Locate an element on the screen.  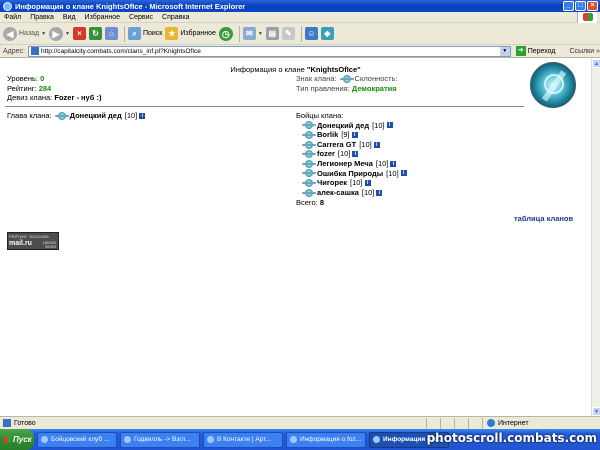
back-button: ◀ Назад ▼ is located at coordinates (24, 34).